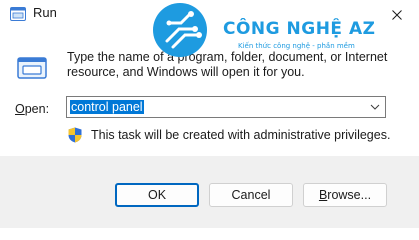  I want to click on close-button, so click(397, 15).